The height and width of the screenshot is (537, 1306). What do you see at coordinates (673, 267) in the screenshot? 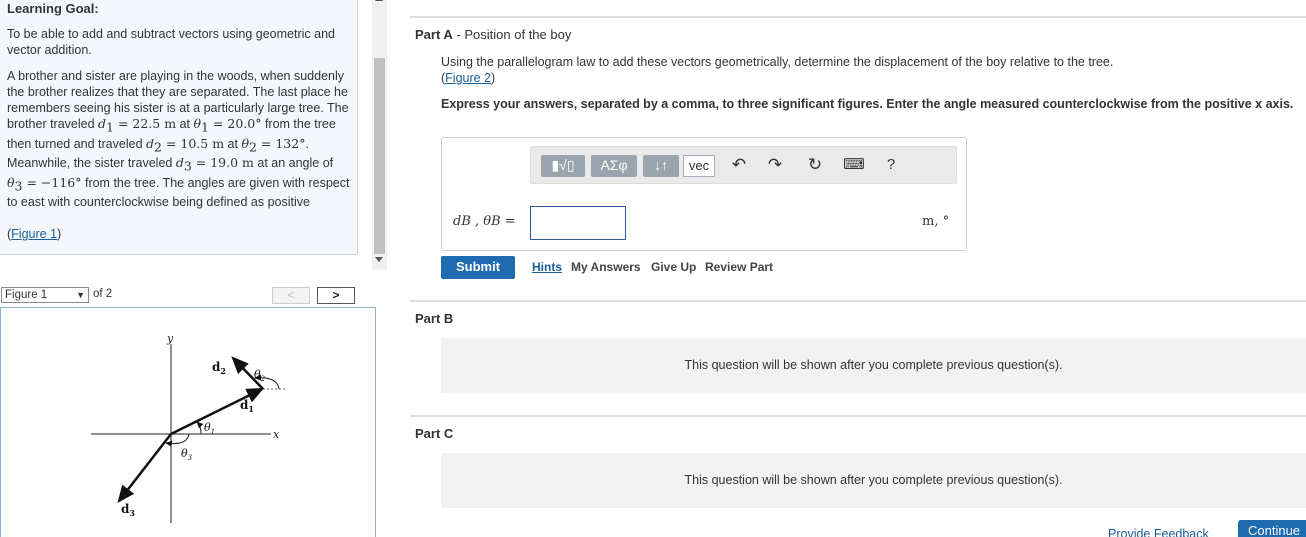
I see `give-up-link: Give Up` at bounding box center [673, 267].